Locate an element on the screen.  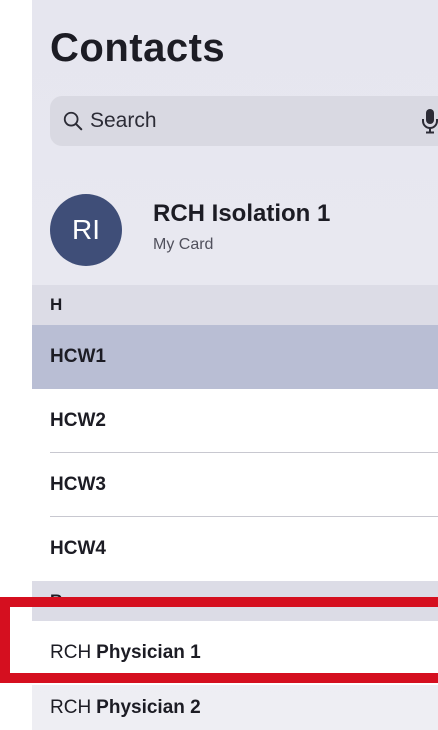
search-placeholder: Search is located at coordinates (123, 120).